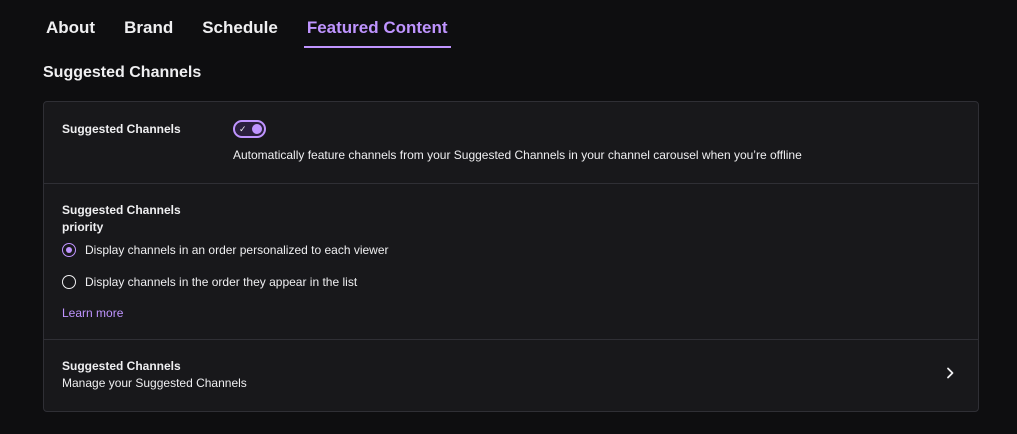  I want to click on toggle-knob, so click(257, 129).